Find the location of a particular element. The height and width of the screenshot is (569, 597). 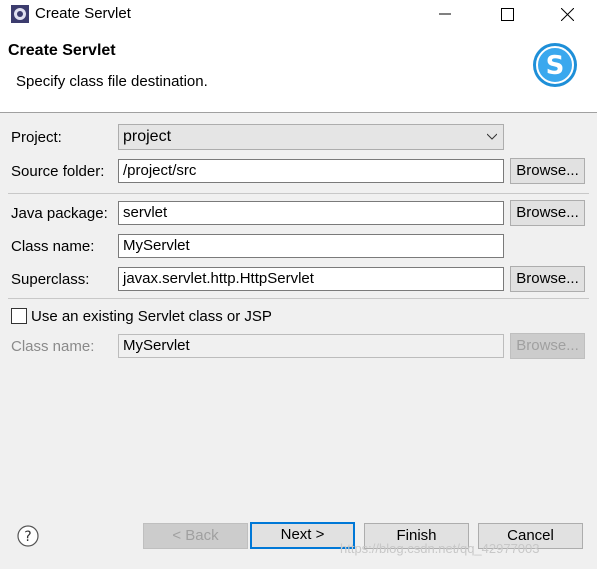

class-name-input: MyServlet is located at coordinates (311, 246).